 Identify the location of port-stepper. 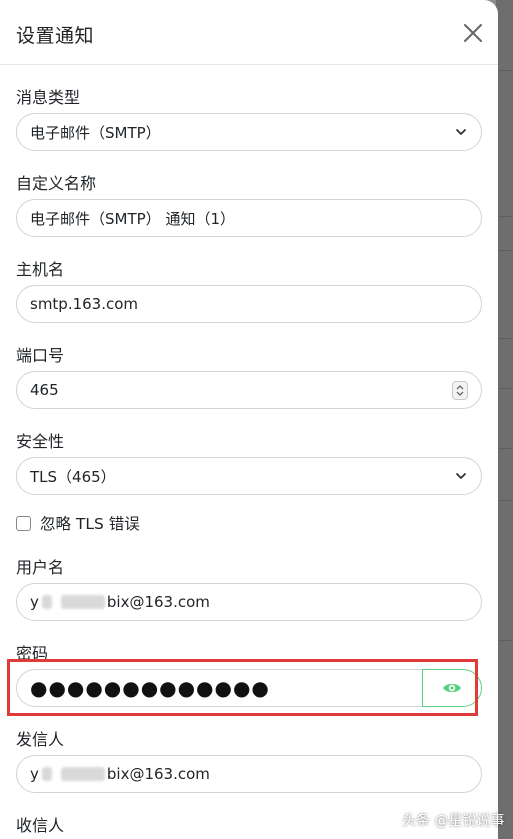
(460, 390).